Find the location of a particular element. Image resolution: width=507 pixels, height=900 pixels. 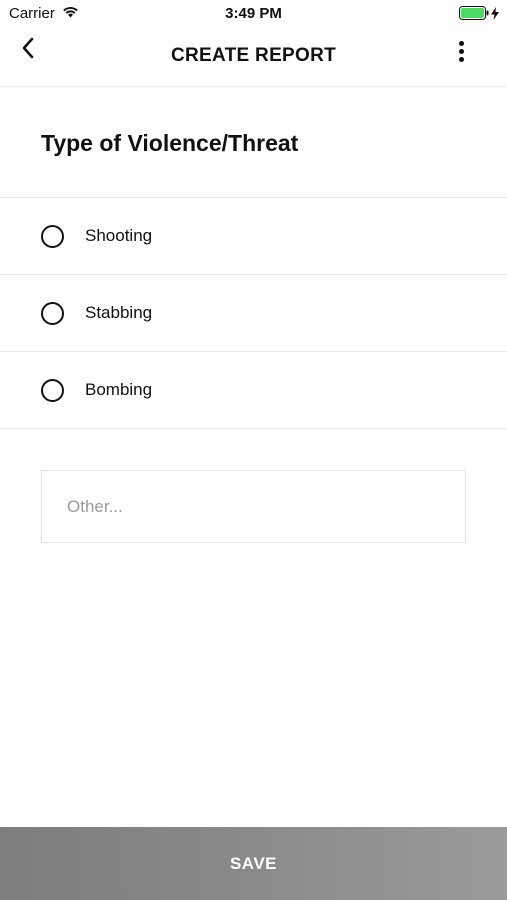

status-right is located at coordinates (479, 15).